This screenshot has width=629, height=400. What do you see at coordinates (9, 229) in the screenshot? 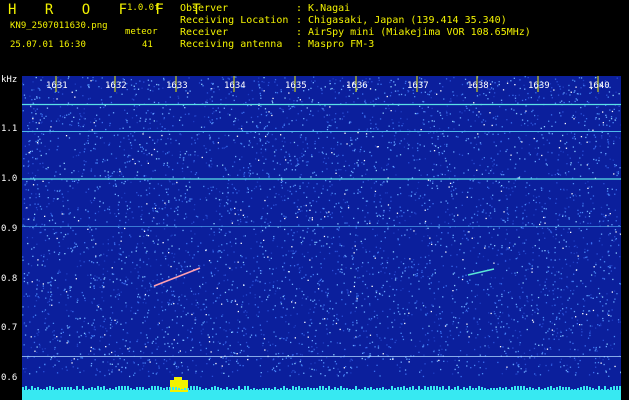
I see `y-tick-label: 0.9` at bounding box center [9, 229].